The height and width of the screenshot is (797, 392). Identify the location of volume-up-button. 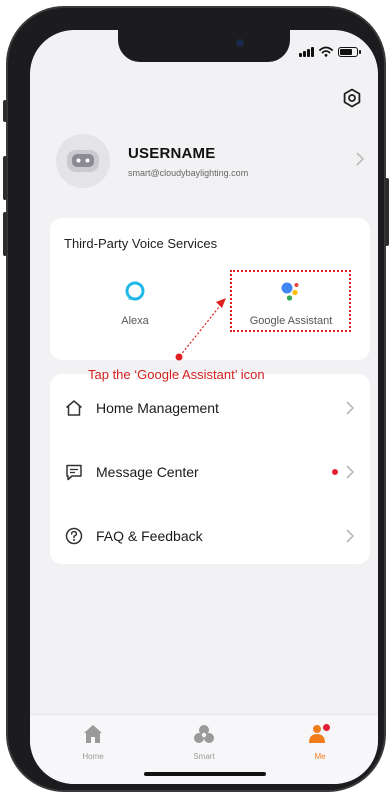
(5, 178).